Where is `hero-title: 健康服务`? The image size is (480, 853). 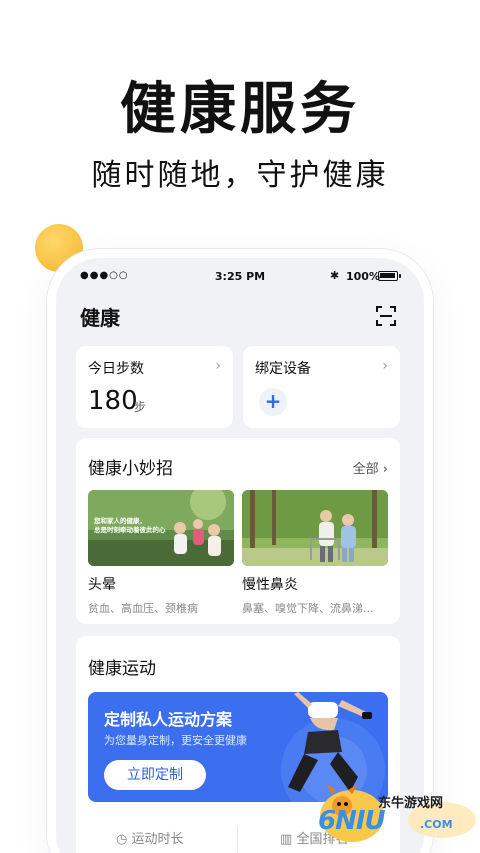
hero-title: 健康服务 is located at coordinates (240, 109).